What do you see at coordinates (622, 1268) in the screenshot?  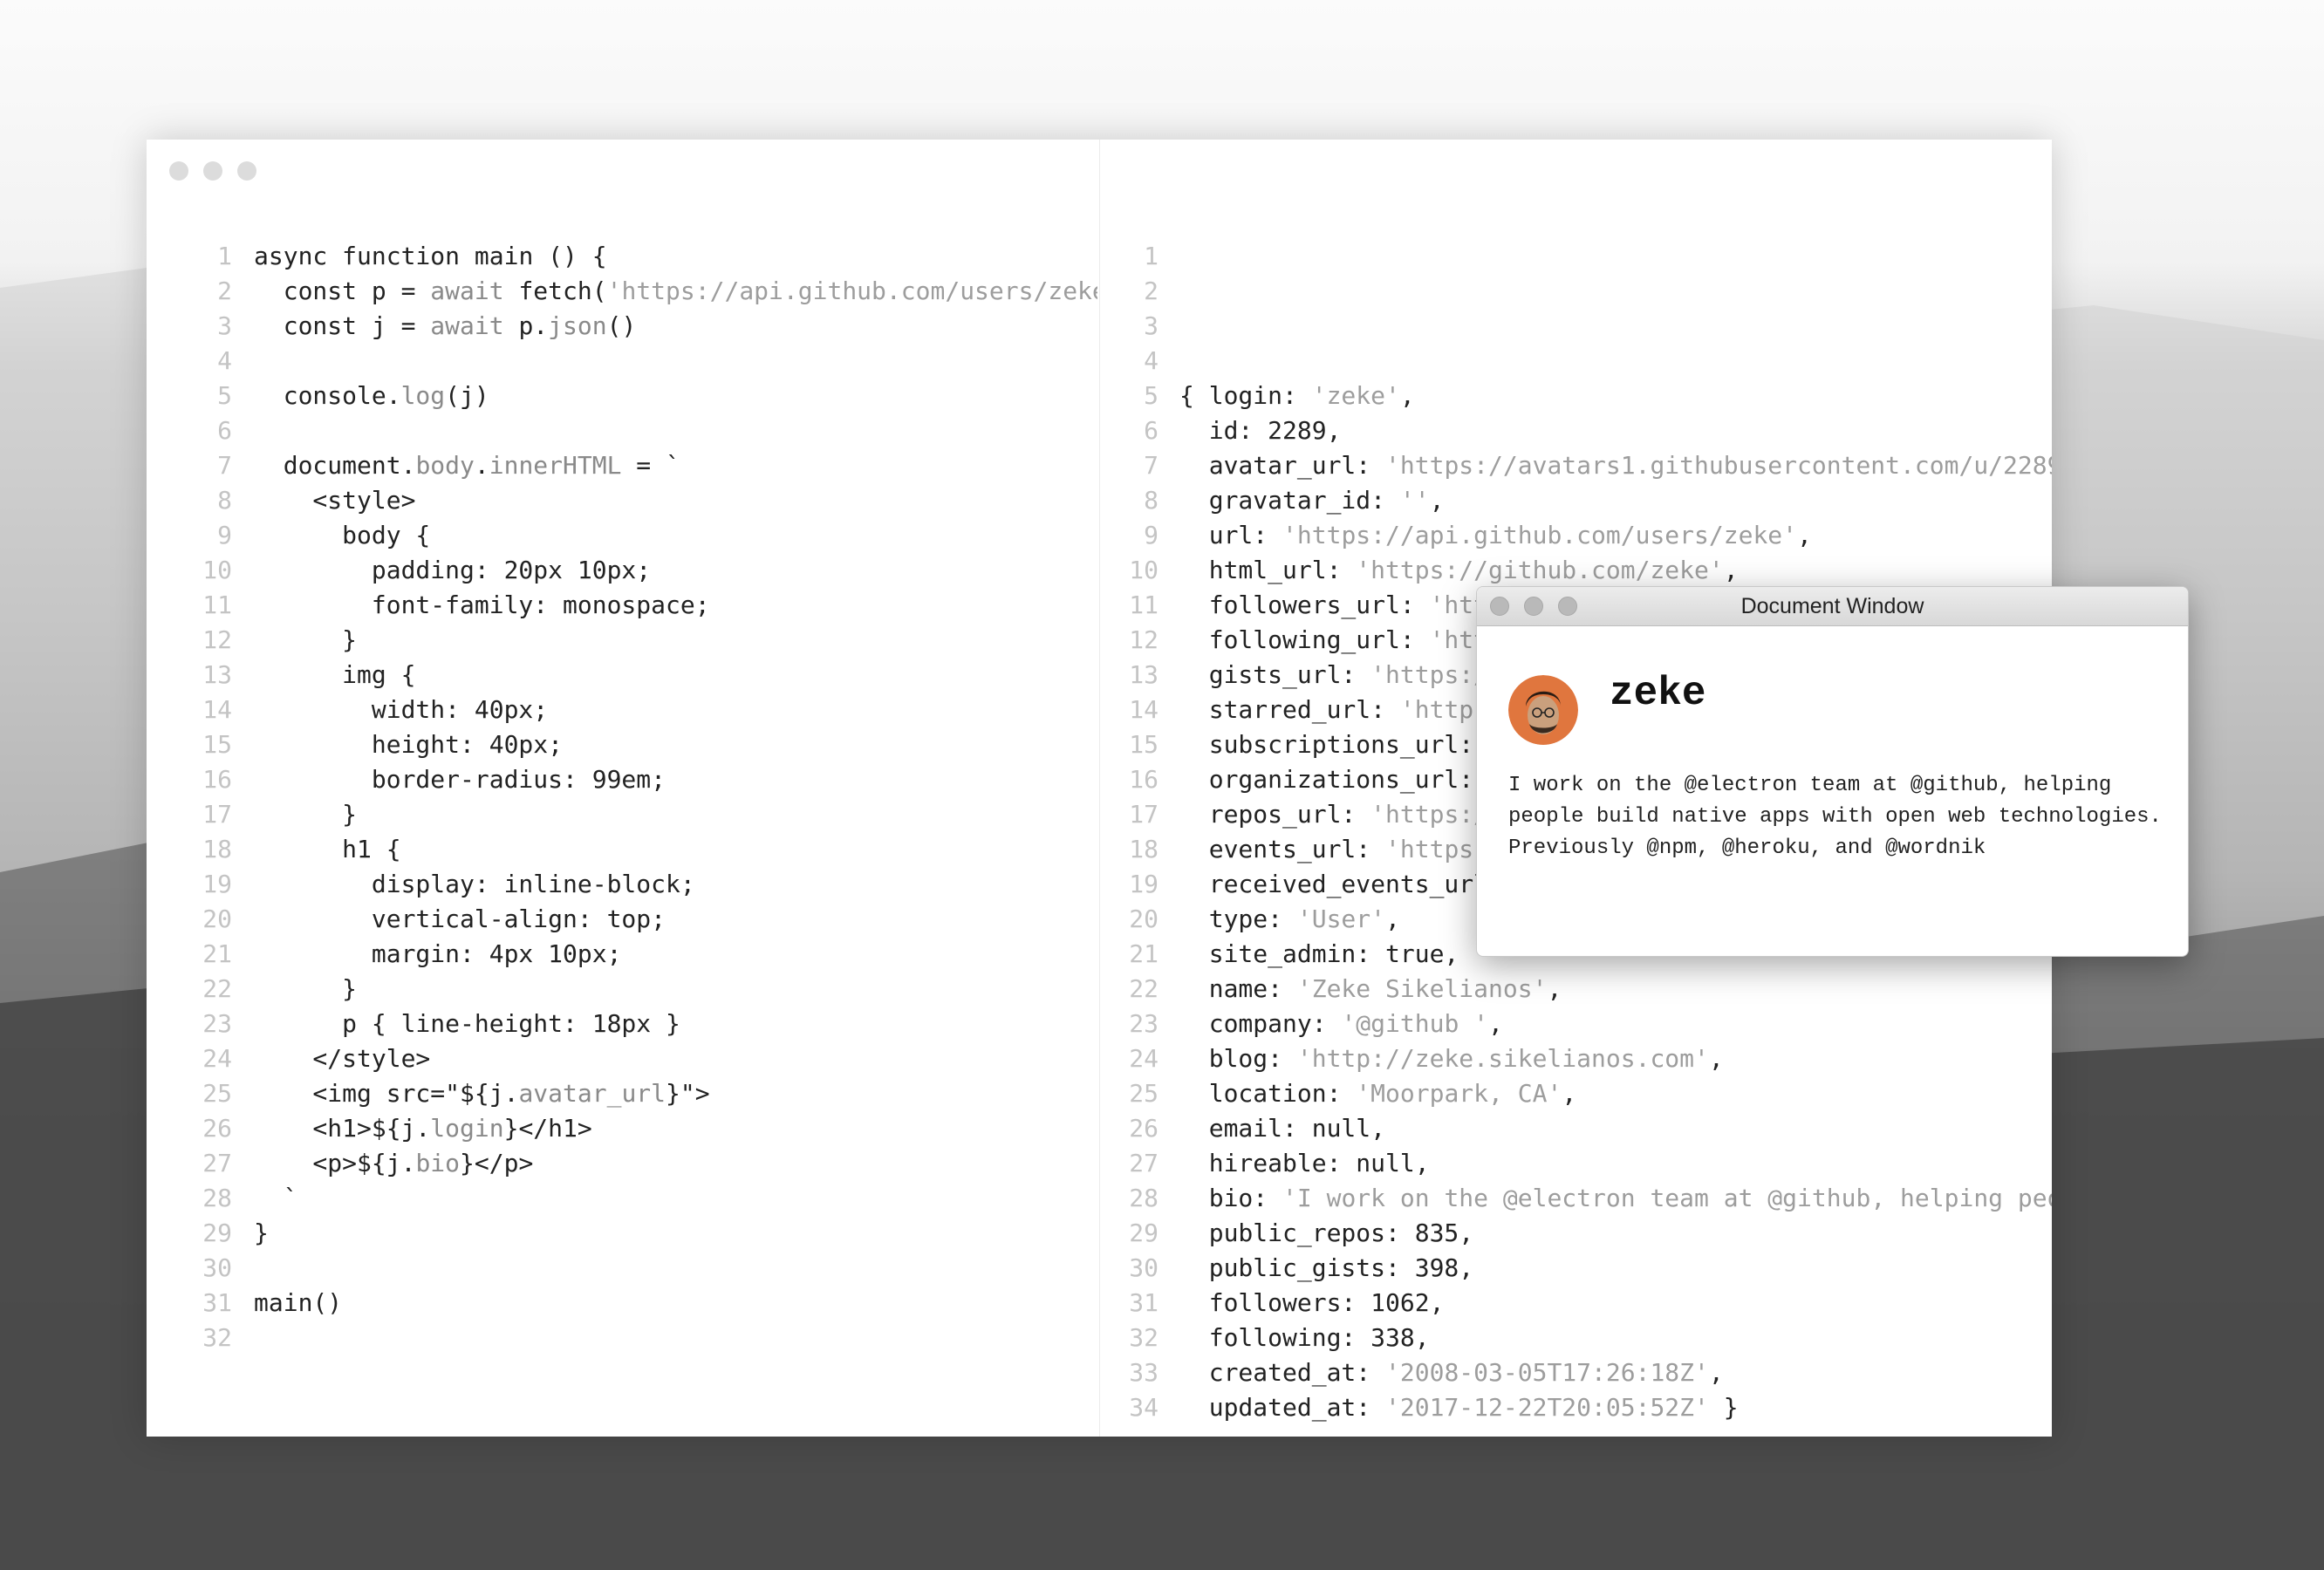 I see `code-line: 30` at bounding box center [622, 1268].